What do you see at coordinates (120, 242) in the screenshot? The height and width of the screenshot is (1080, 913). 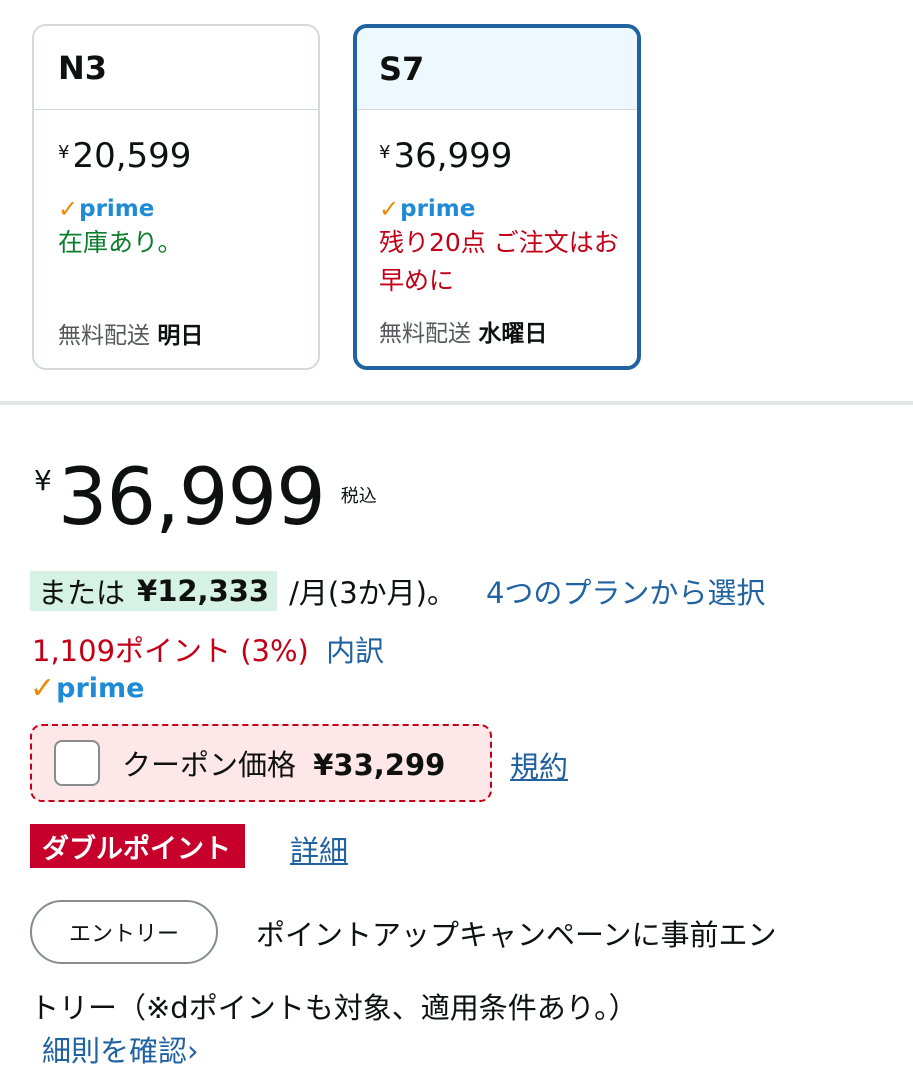 I see `availability-text: 在庫あり。` at bounding box center [120, 242].